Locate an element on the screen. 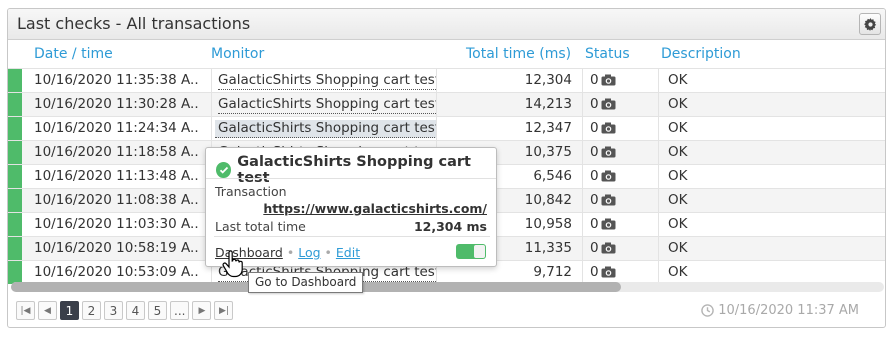  transaction-url: https://www.galacticshirts.com/ is located at coordinates (375, 208).